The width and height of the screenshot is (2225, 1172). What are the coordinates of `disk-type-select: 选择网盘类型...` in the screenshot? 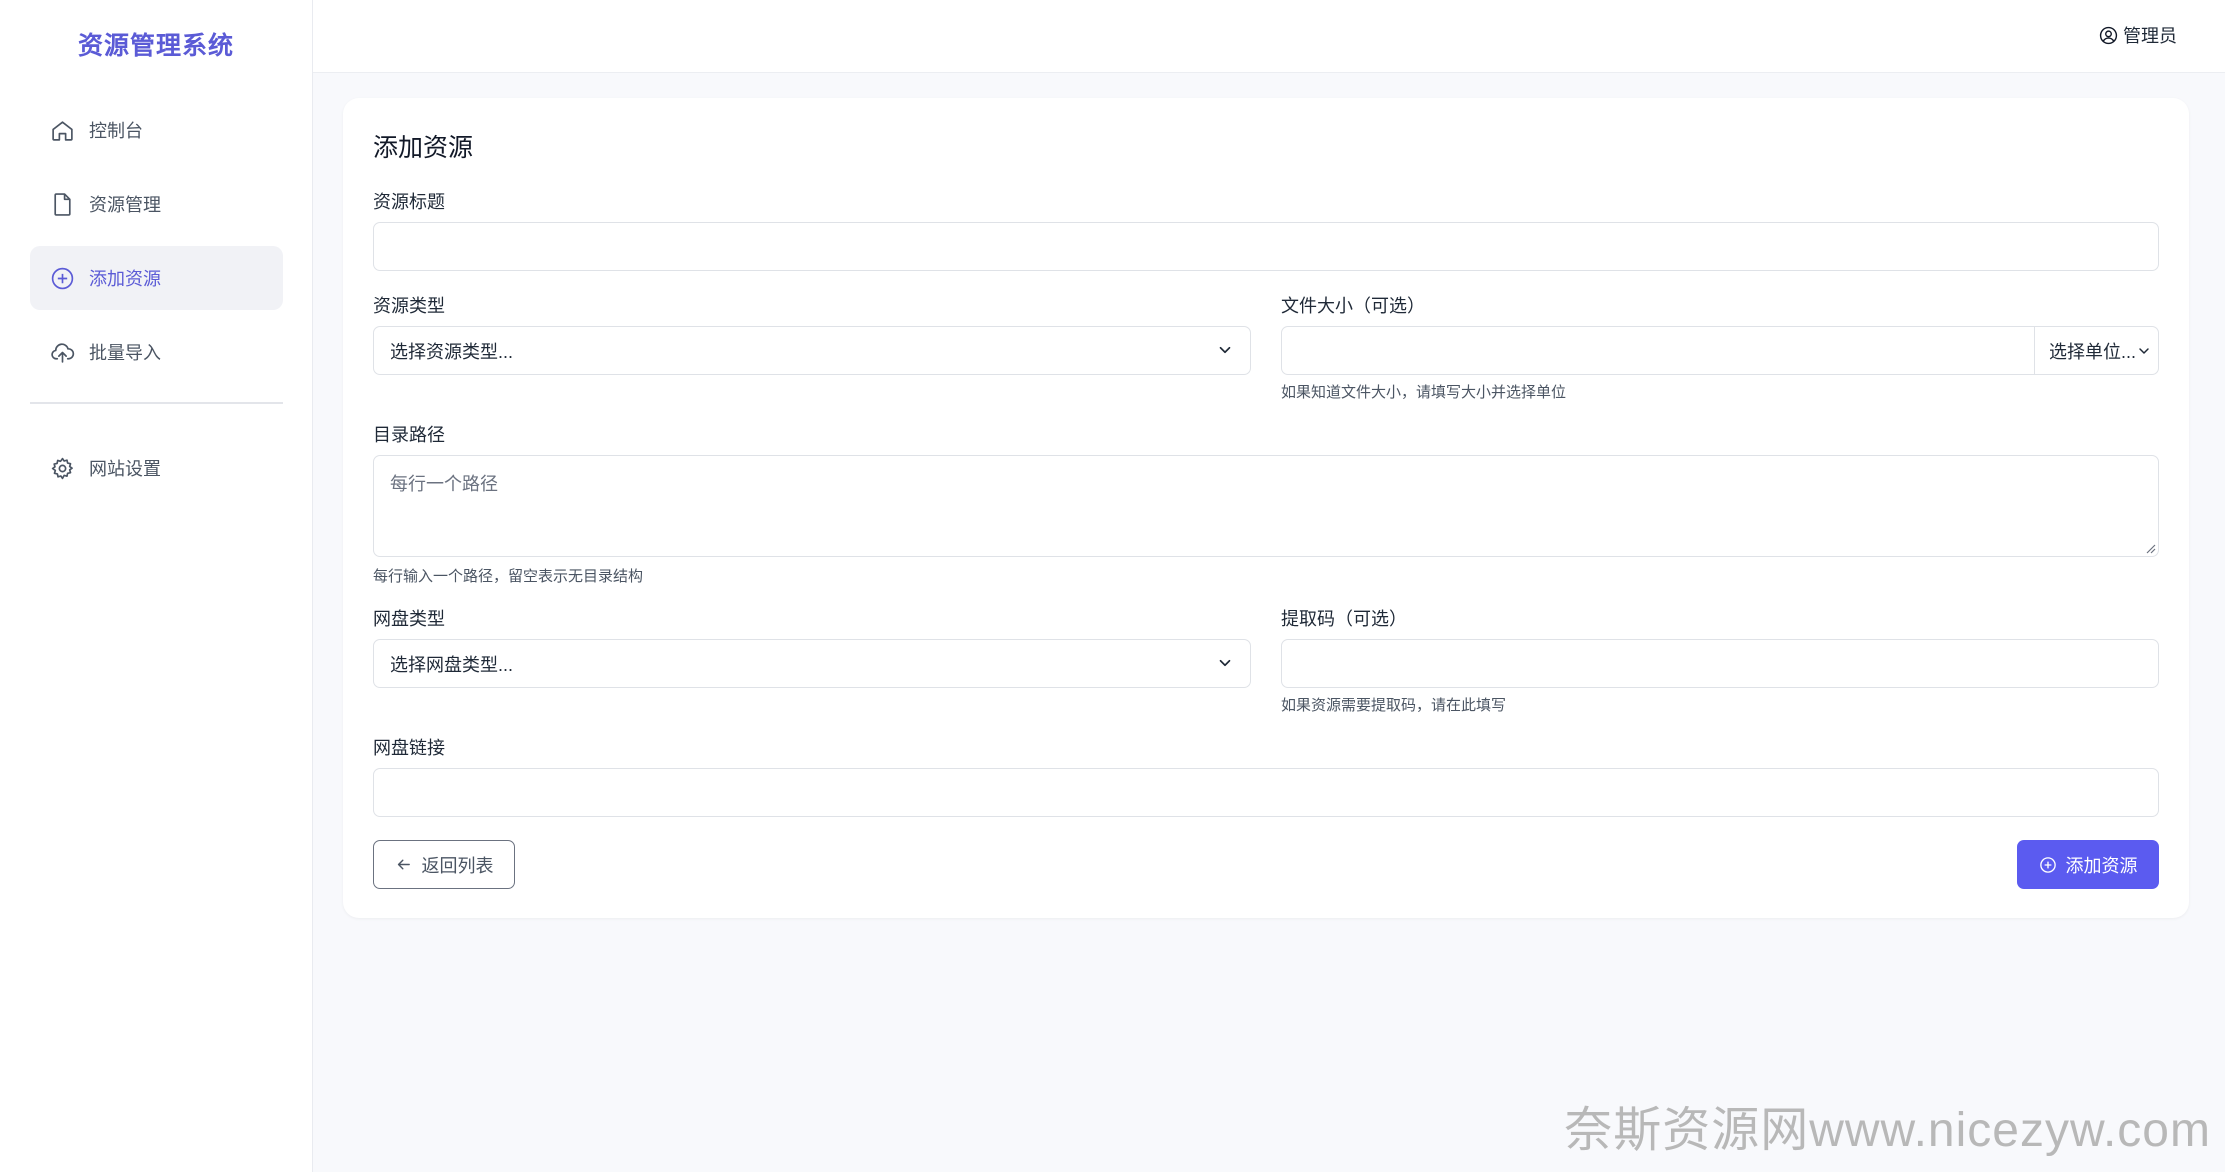 It's located at (812, 663).